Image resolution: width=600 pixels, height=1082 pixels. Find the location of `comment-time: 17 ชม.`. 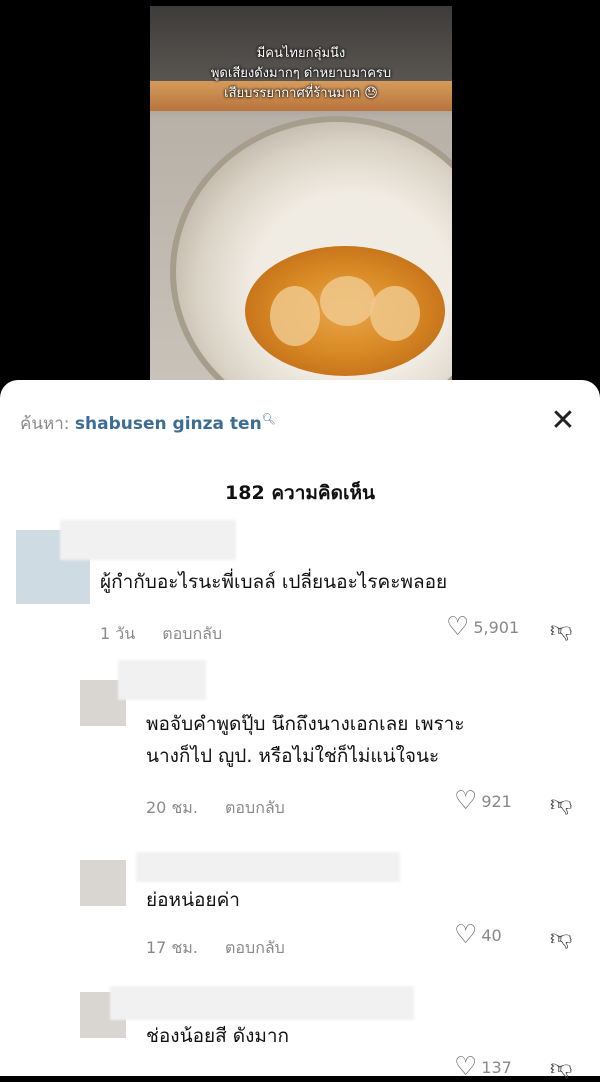

comment-time: 17 ชม. is located at coordinates (172, 947).